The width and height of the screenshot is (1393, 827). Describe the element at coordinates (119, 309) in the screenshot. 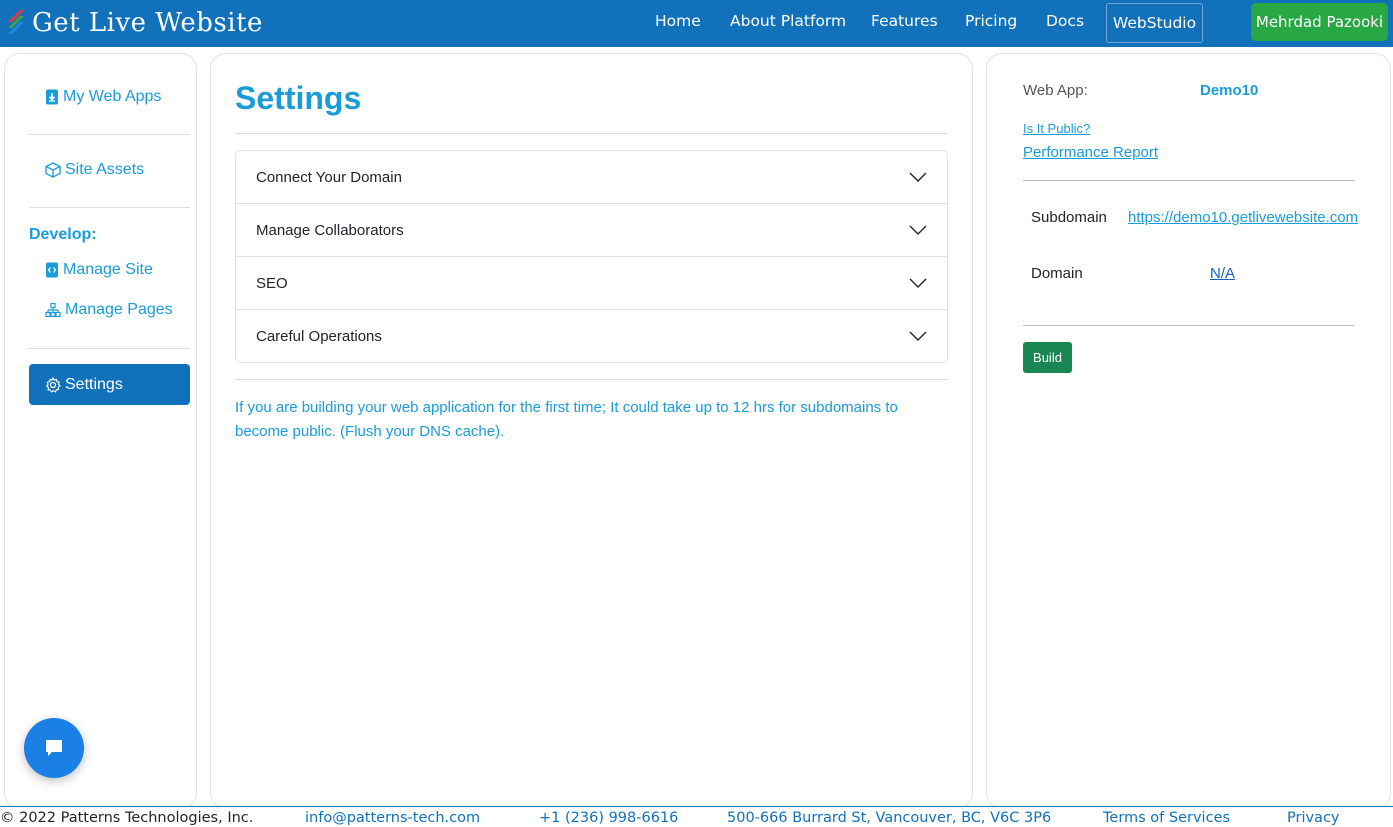

I see `sidebar-item-label: Manage Pages` at that location.